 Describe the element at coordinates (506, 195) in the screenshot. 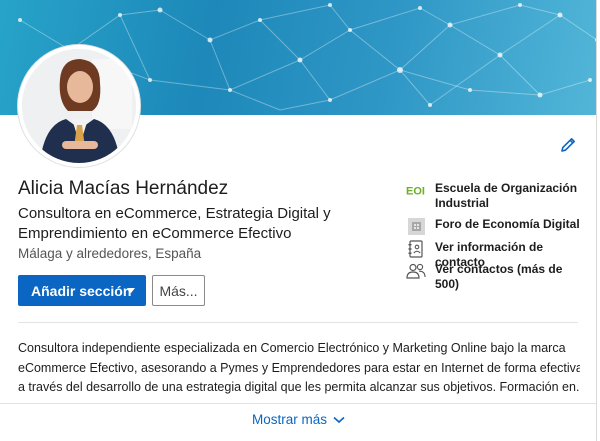

I see `sidebar-item-label: Escuela de Organización Industrial` at that location.